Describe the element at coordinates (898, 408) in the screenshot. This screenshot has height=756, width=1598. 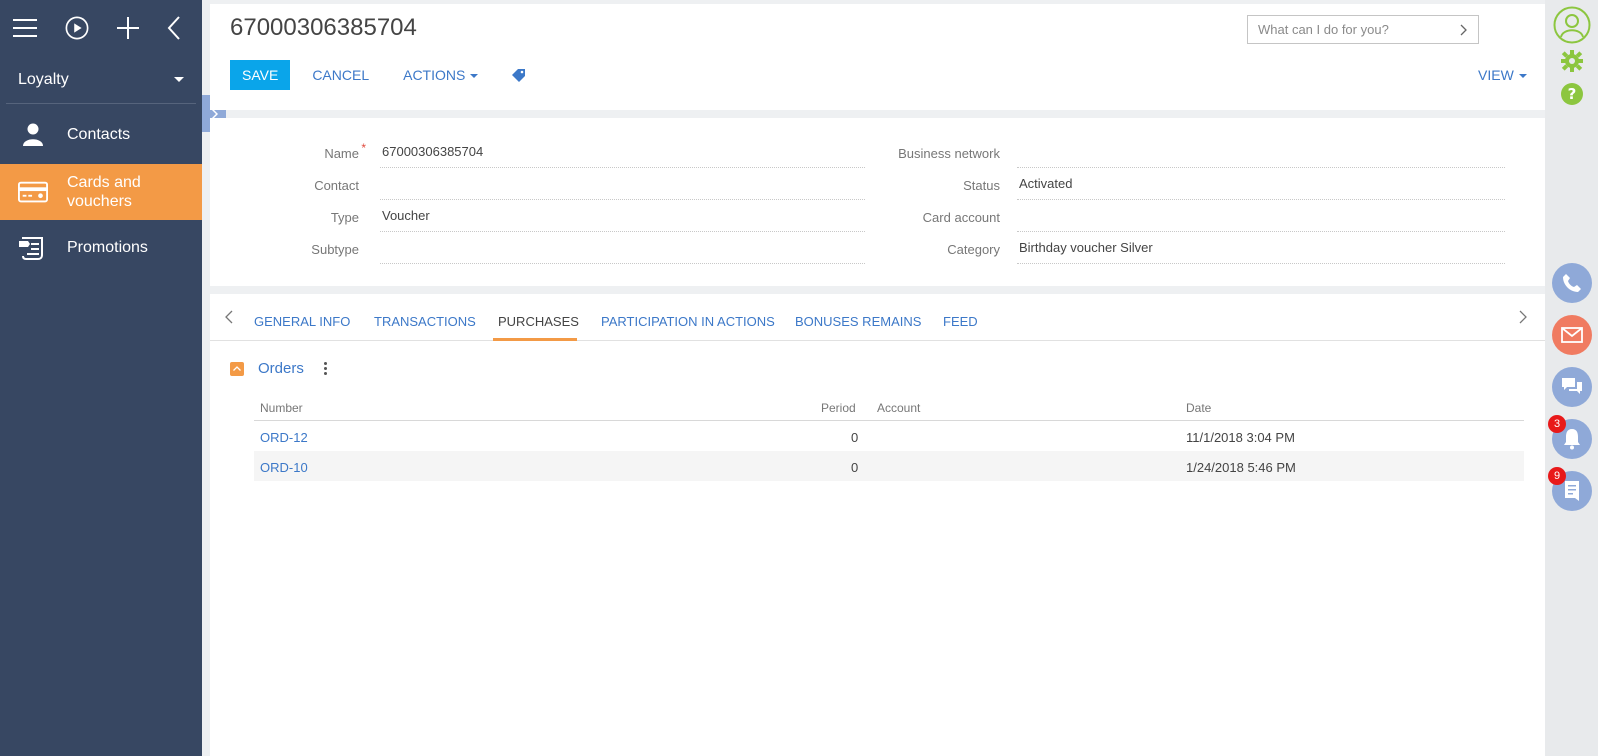
I see `column-header-account: Account` at that location.